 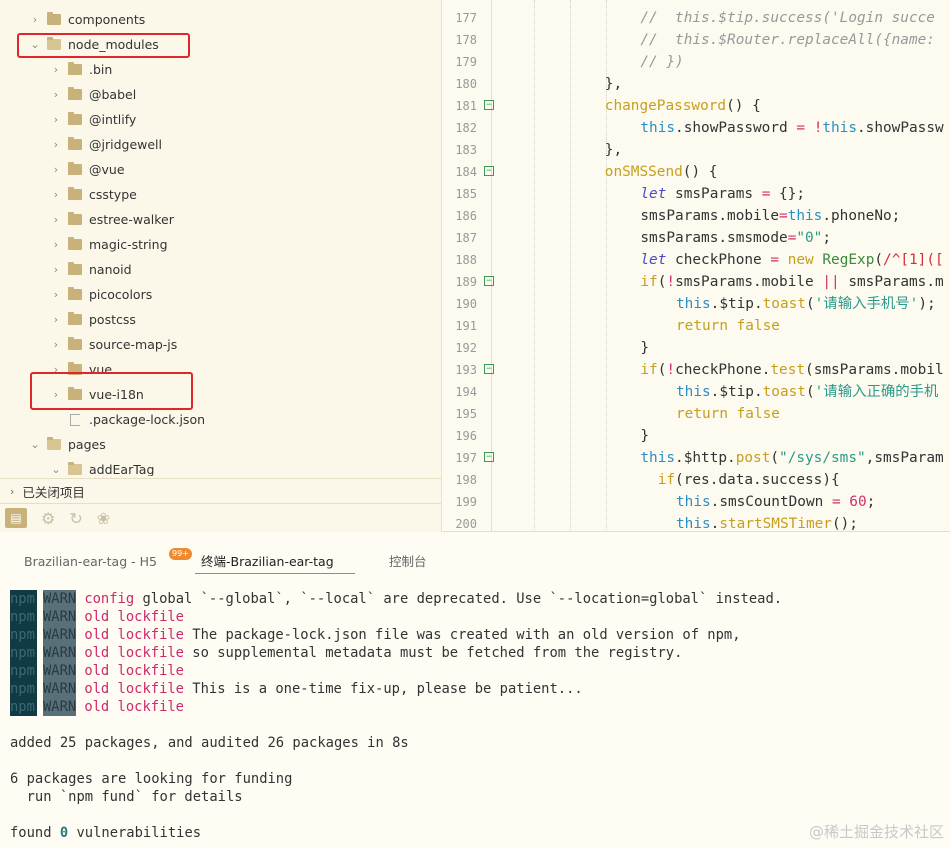 I want to click on code-token: !, so click(x=671, y=370).